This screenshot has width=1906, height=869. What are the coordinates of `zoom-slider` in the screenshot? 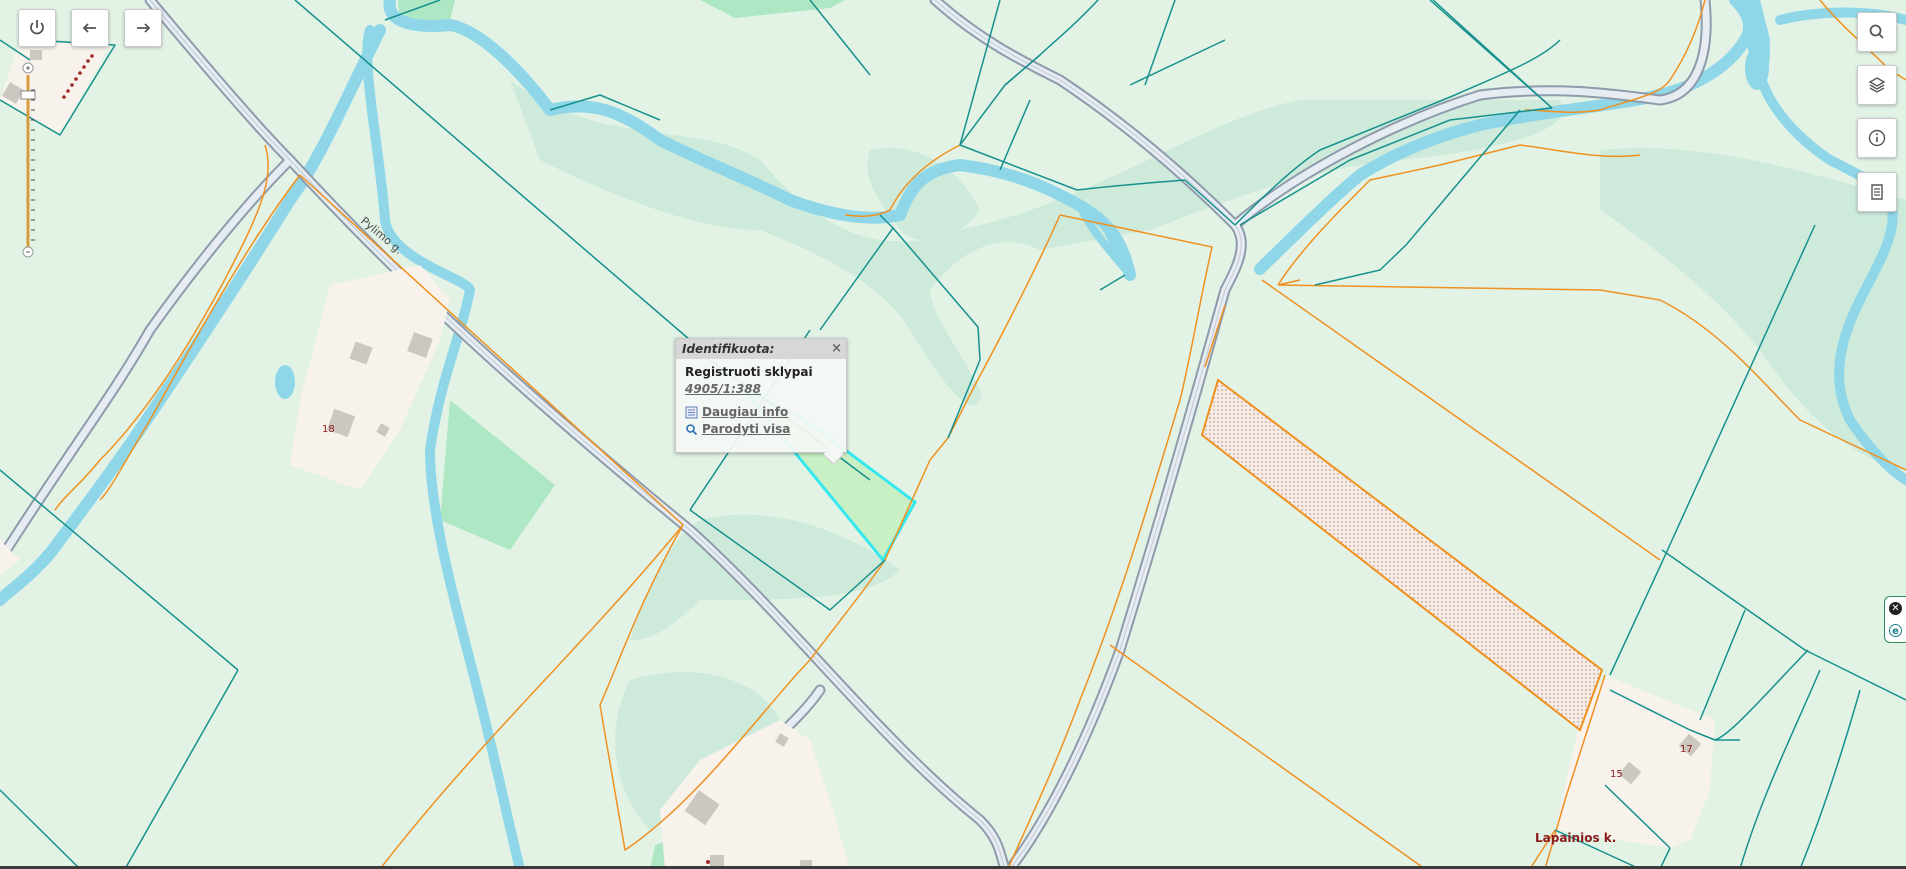 It's located at (29, 160).